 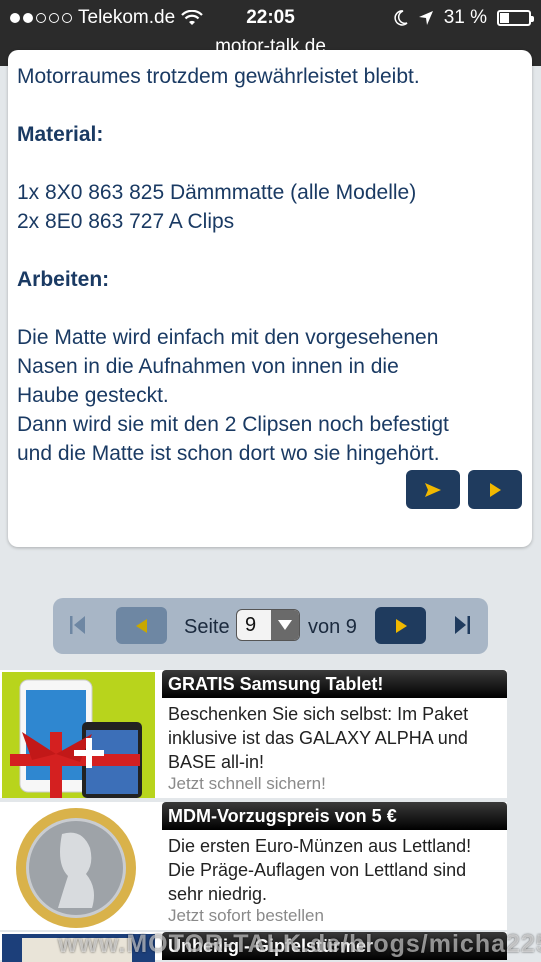 I want to click on play-arrow-icon, so click(x=495, y=489).